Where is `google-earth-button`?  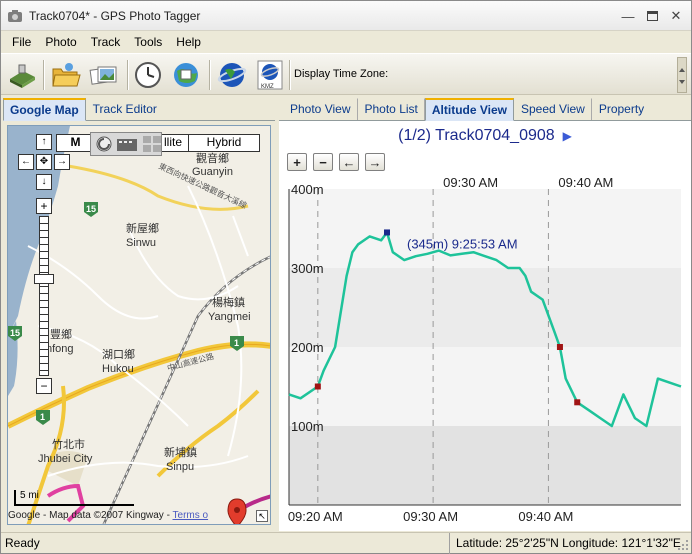 google-earth-button is located at coordinates (232, 75).